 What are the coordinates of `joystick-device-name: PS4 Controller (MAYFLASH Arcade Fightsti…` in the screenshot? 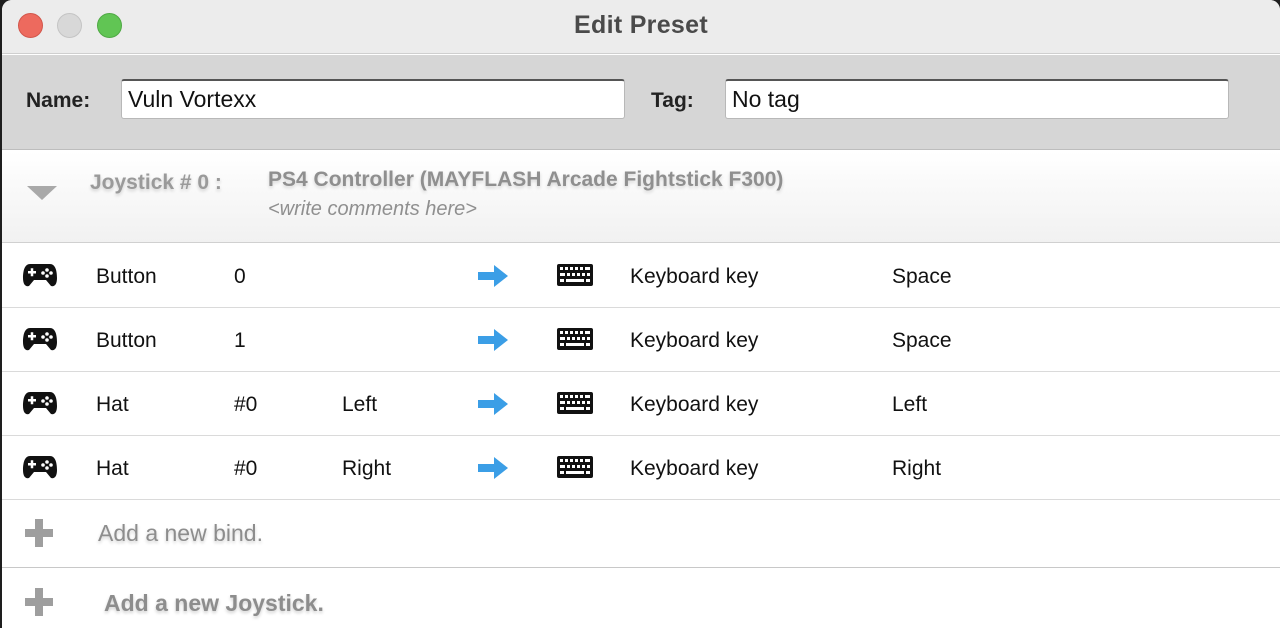 It's located at (526, 179).